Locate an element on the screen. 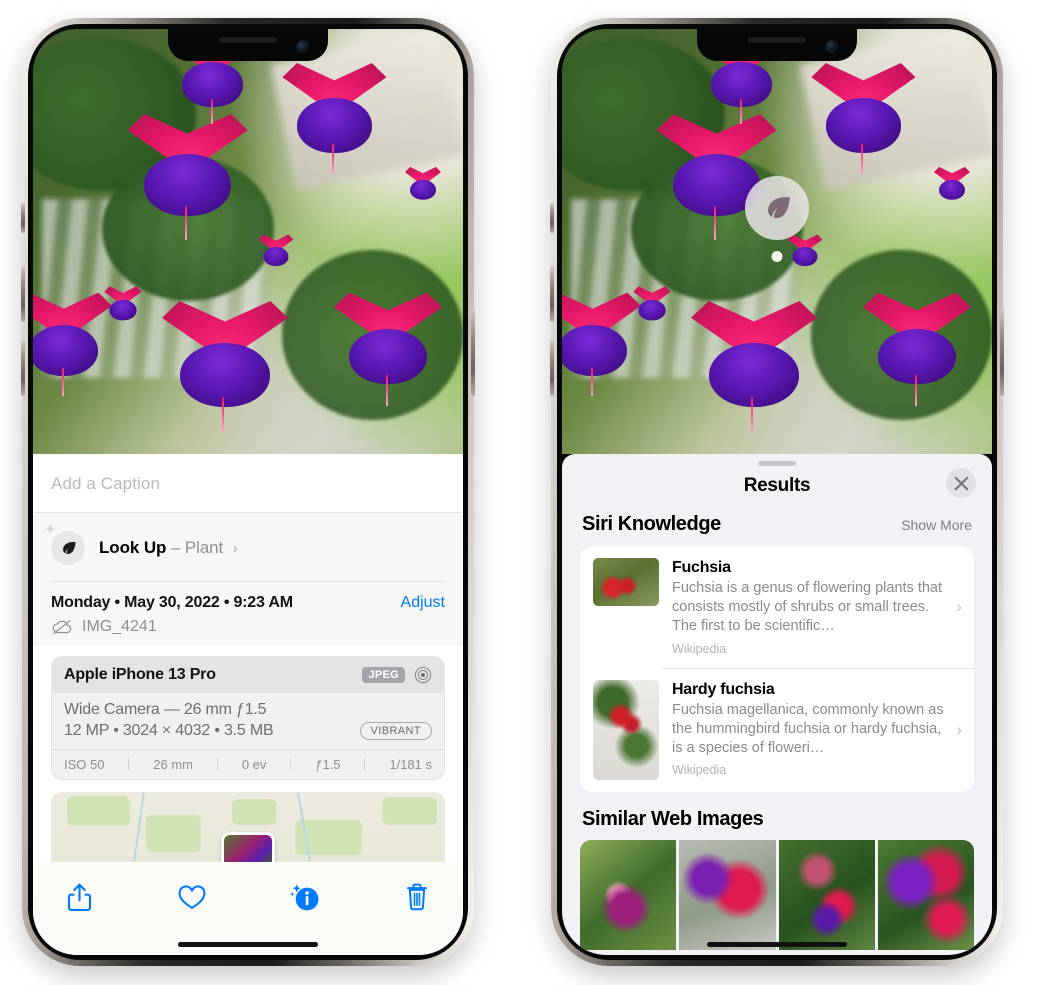 The image size is (1055, 985). camera-device-name: Apple iPhone 13 Pro is located at coordinates (140, 674).